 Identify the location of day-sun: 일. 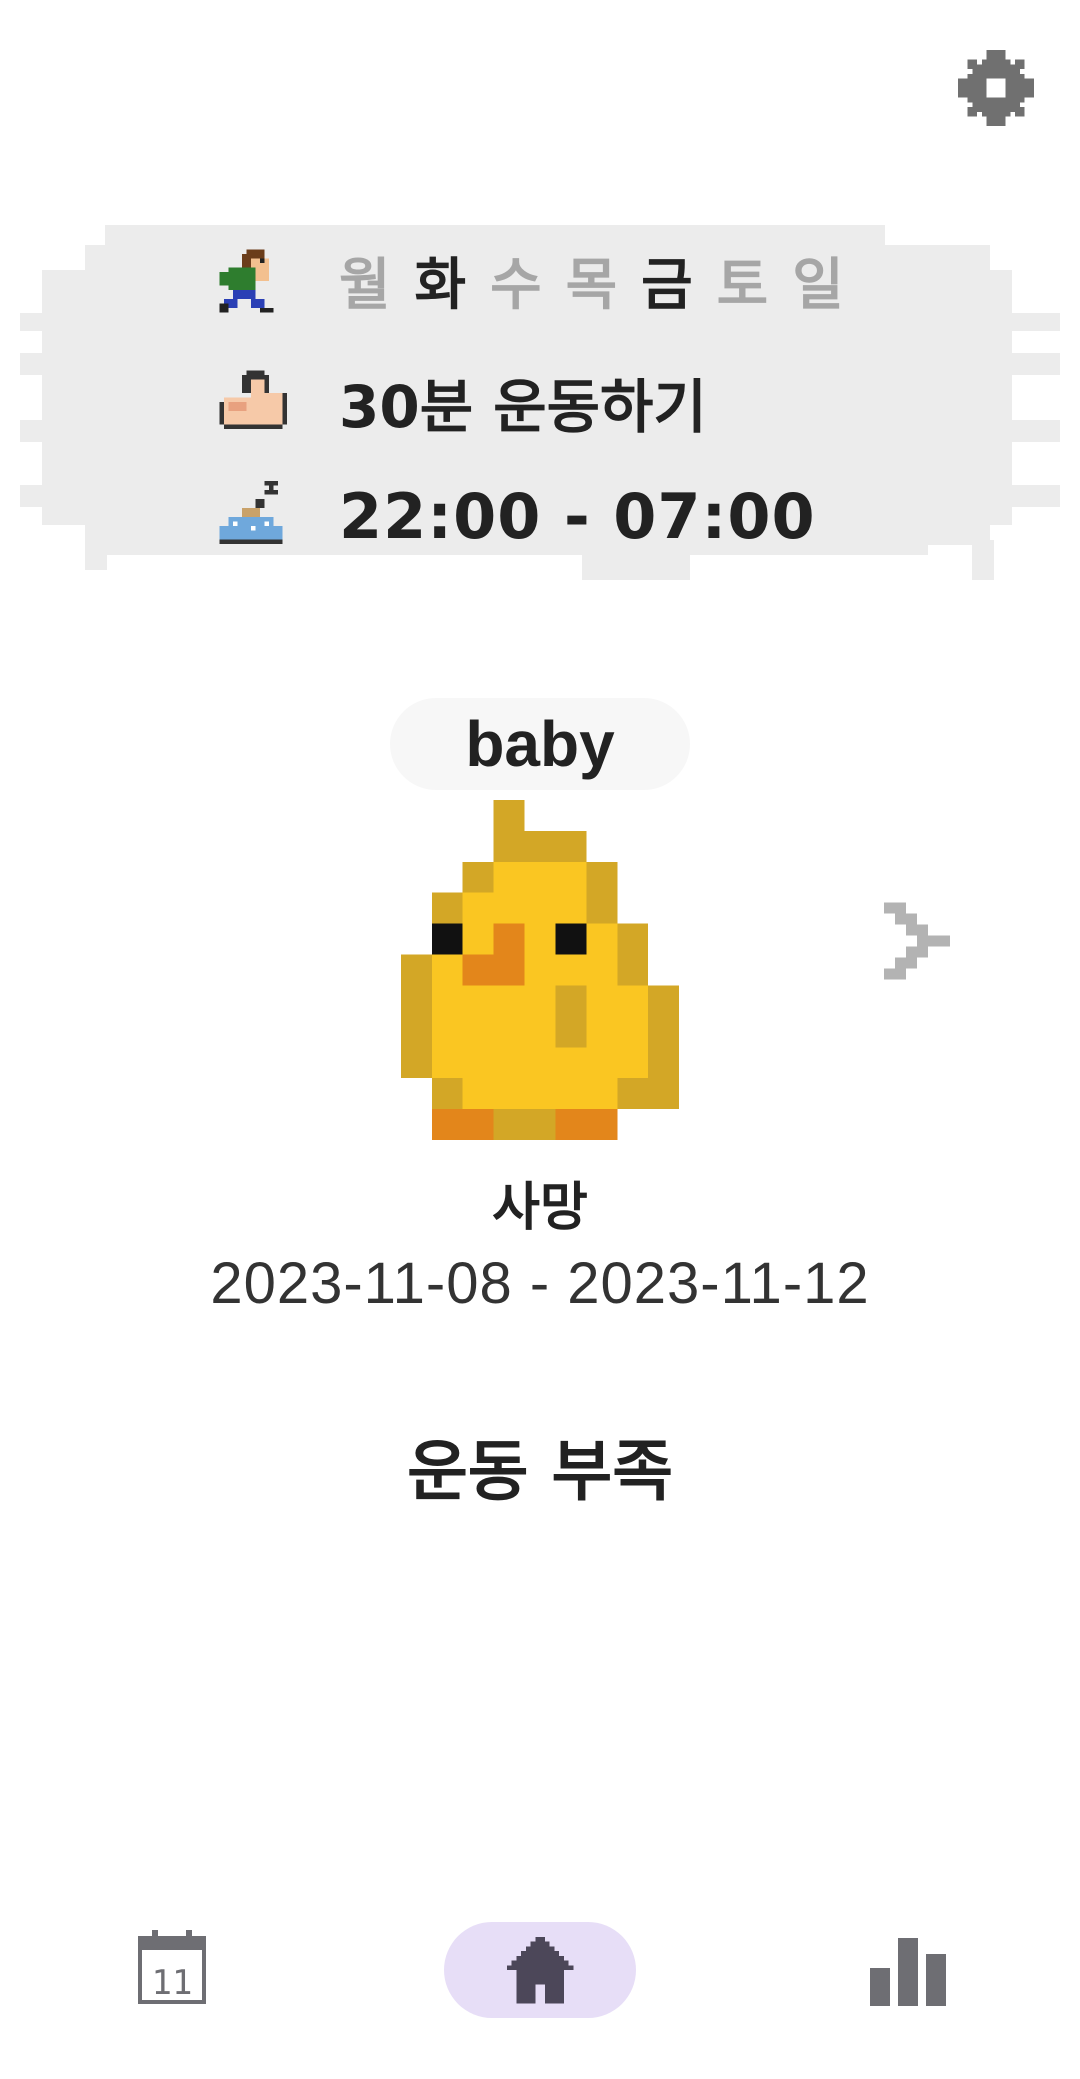
(819, 285).